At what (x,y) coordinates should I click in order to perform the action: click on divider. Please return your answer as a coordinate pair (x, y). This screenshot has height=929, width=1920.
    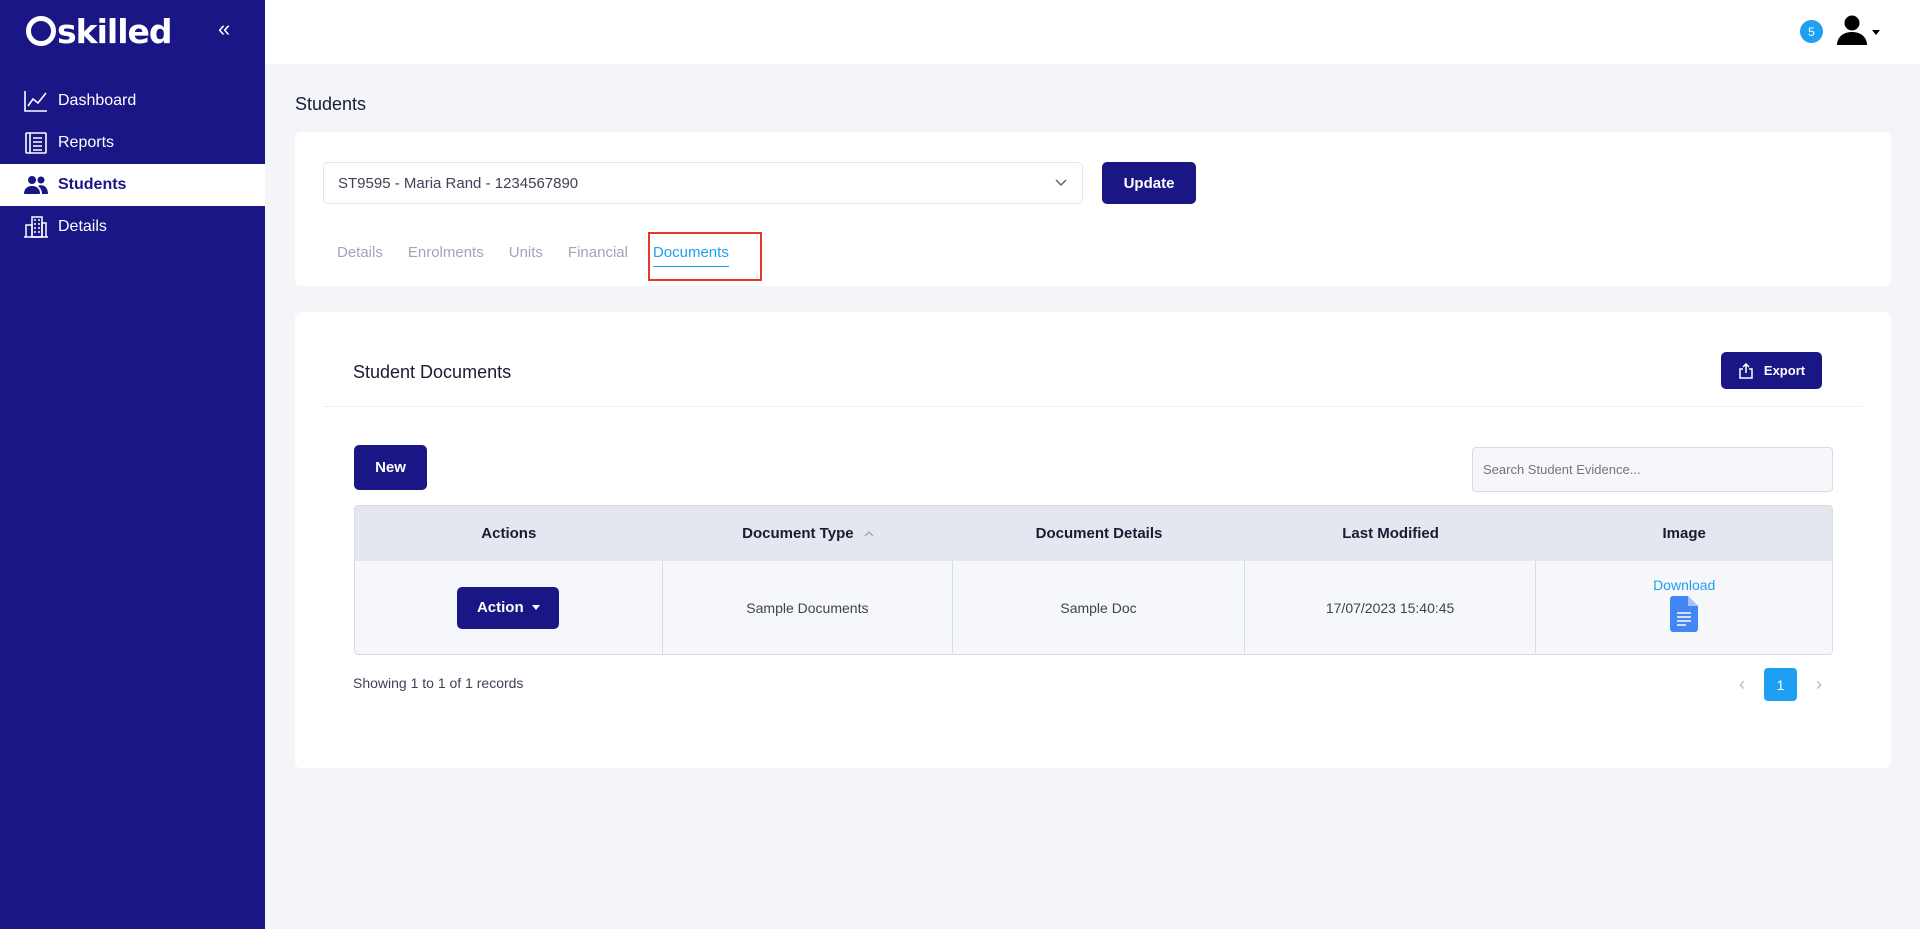
    Looking at the image, I should click on (1093, 406).